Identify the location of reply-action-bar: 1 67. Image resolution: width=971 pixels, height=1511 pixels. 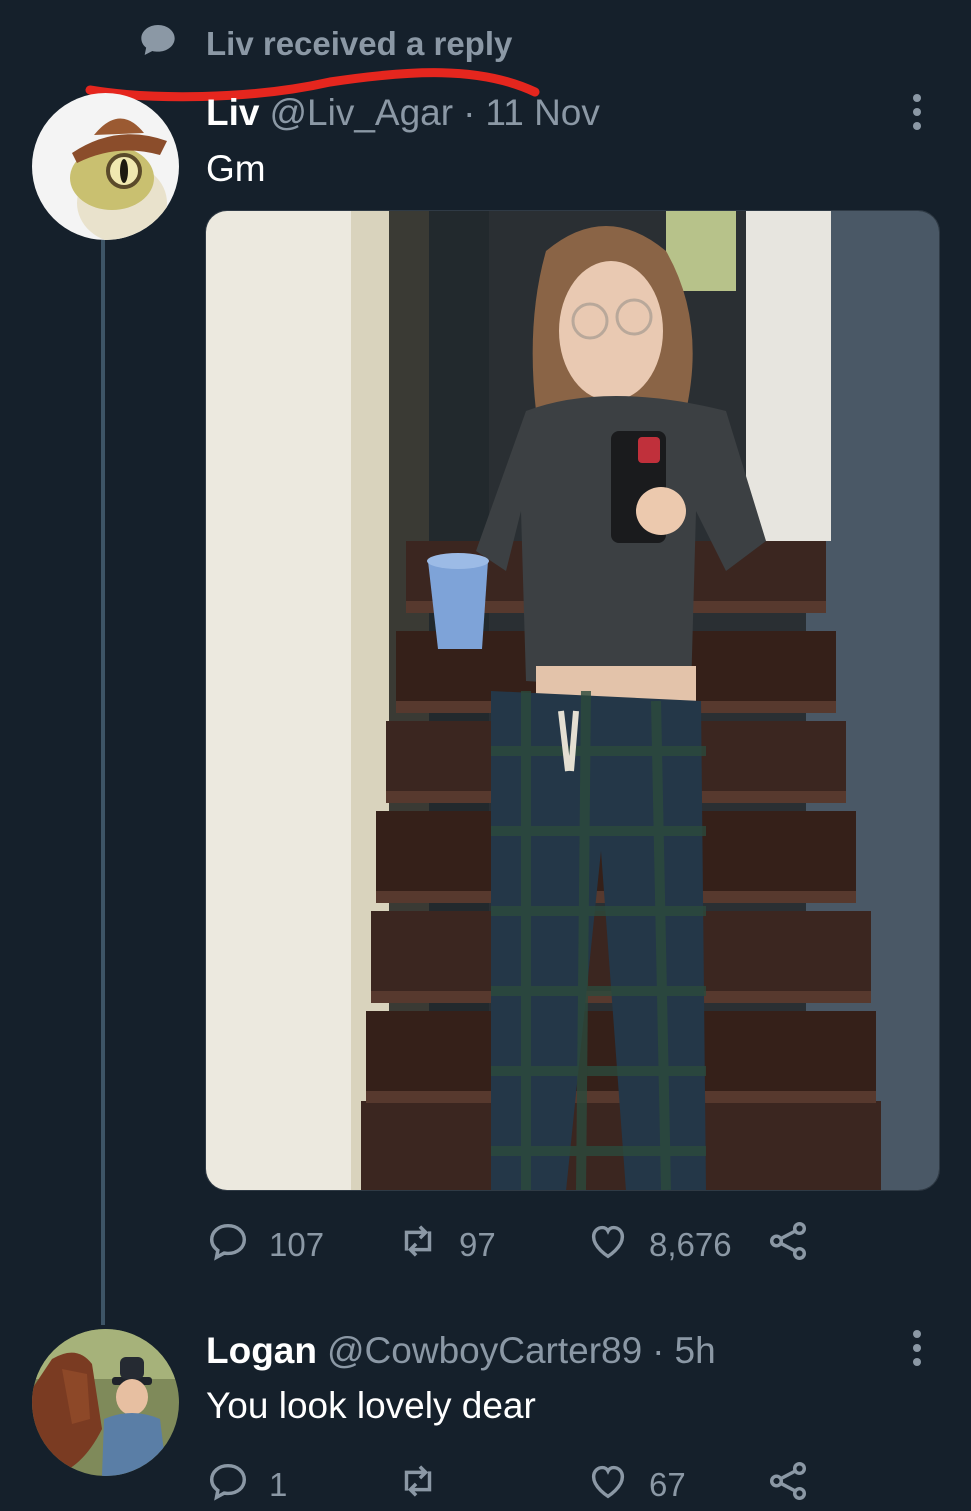
(508, 1484).